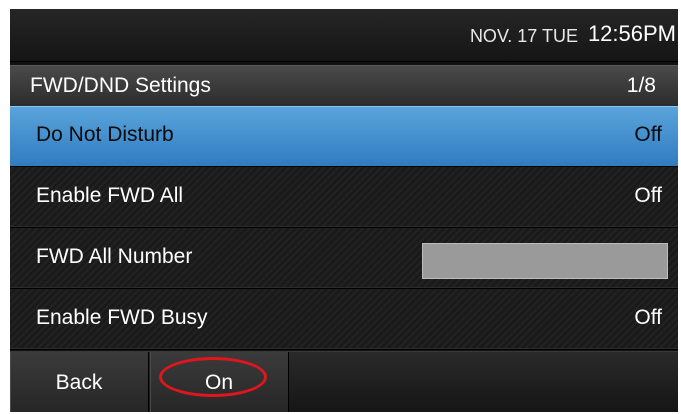 Image resolution: width=681 pixels, height=414 pixels. Describe the element at coordinates (344, 197) in the screenshot. I see `setting-row-enable-fwd-all: Enable FWD All Off` at that location.